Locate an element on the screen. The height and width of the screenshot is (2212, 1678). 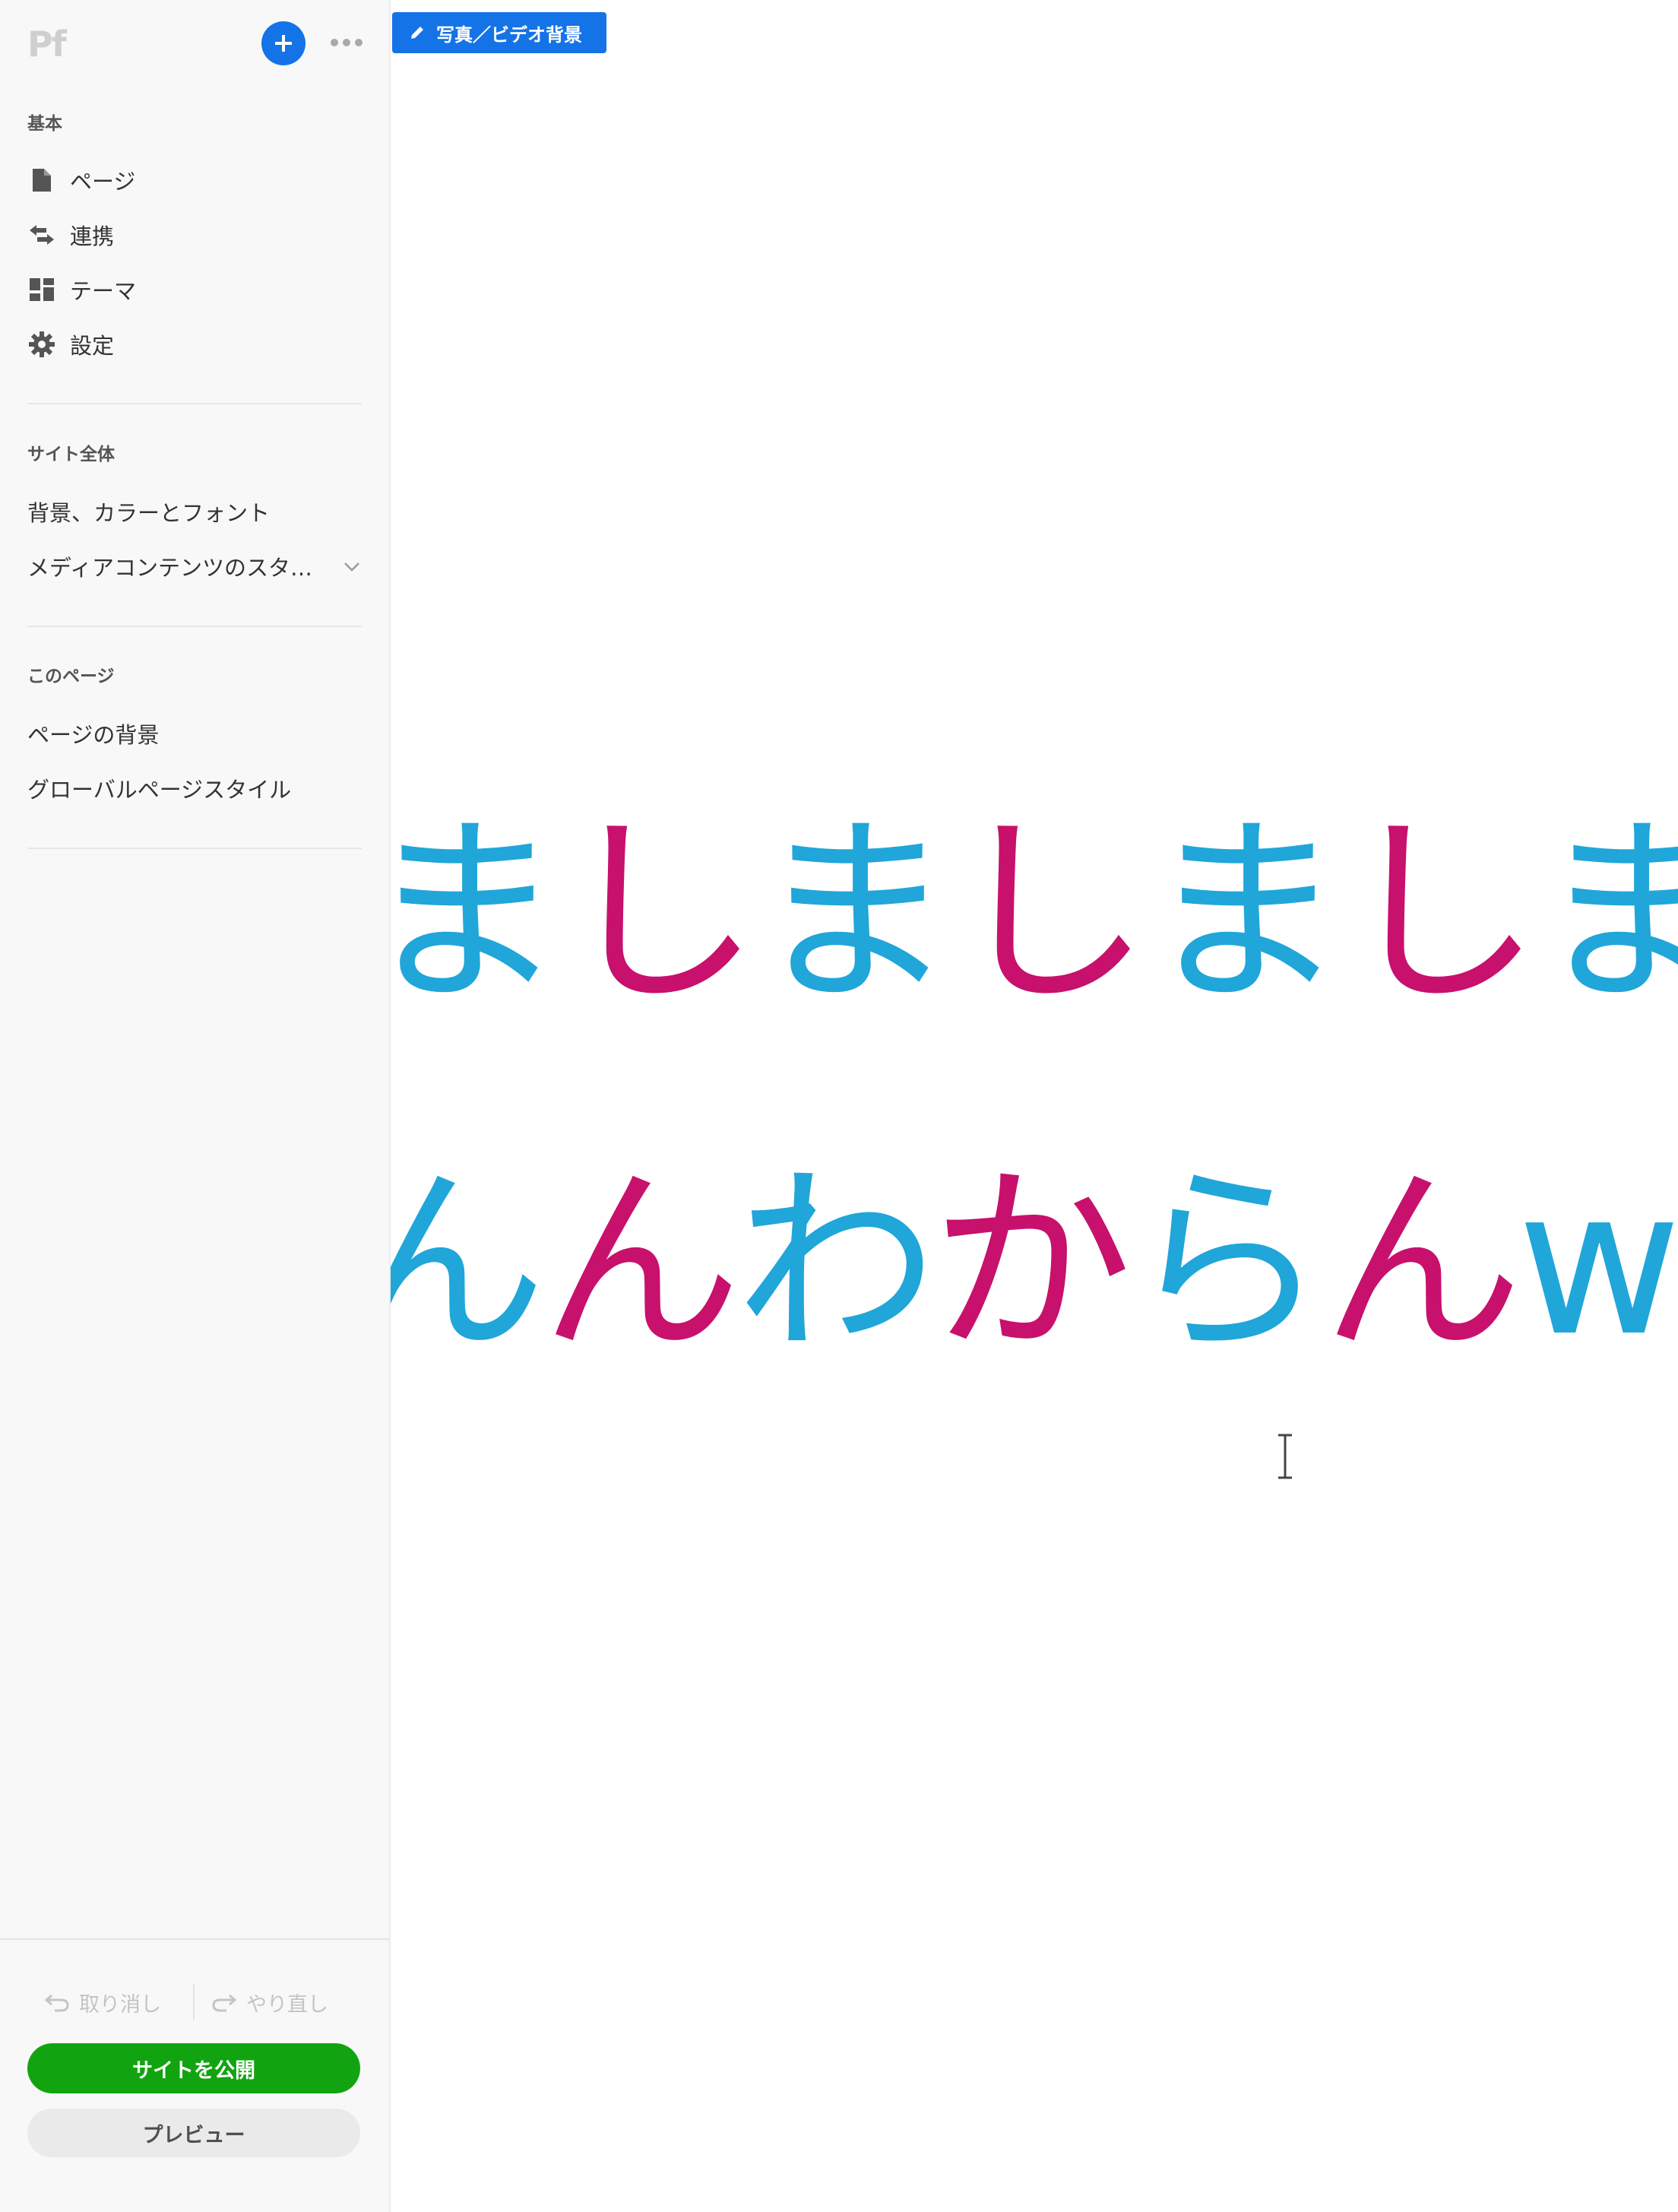
sidebar-item-label: テーマ is located at coordinates (104, 291).